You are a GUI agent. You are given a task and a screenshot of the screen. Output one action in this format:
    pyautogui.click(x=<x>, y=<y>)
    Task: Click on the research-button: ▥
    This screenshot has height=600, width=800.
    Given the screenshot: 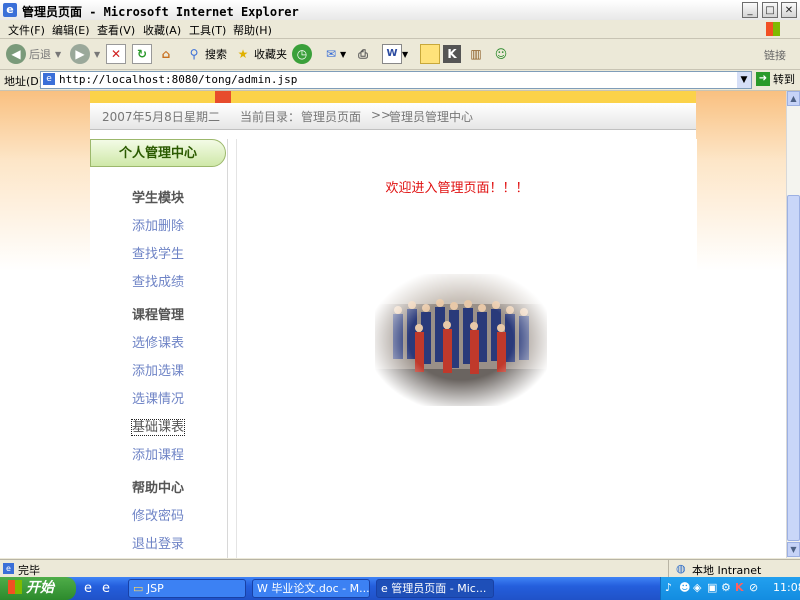 What is the action you would take?
    pyautogui.click(x=476, y=54)
    